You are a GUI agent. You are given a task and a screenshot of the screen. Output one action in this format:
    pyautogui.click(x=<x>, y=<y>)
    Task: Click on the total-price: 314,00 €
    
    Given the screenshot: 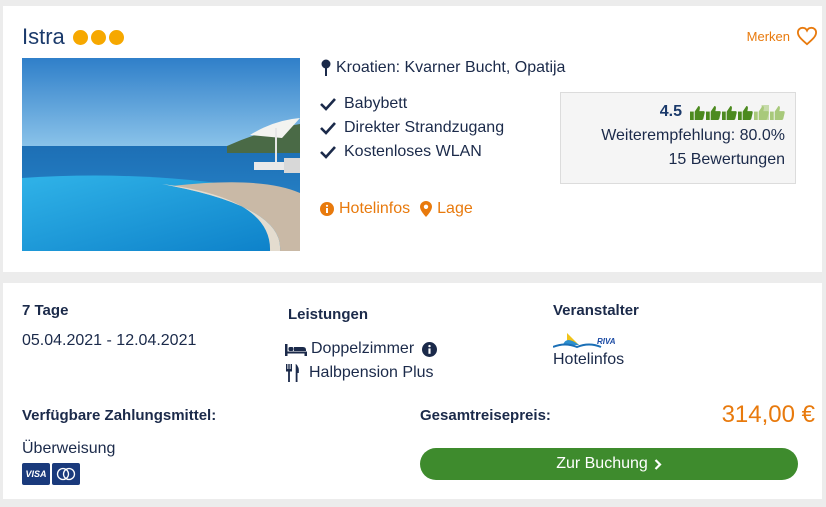 What is the action you would take?
    pyautogui.click(x=768, y=414)
    